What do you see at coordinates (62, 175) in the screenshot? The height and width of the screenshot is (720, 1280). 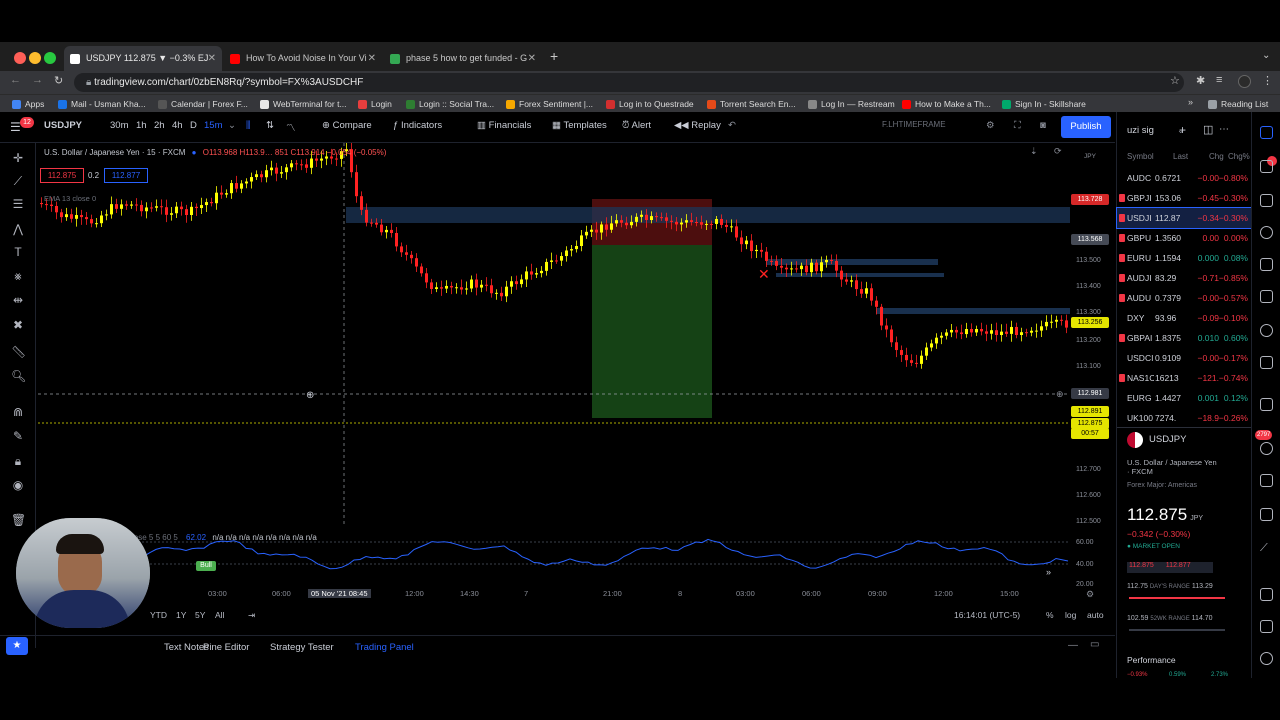 I see `sell-button: 112.875` at bounding box center [62, 175].